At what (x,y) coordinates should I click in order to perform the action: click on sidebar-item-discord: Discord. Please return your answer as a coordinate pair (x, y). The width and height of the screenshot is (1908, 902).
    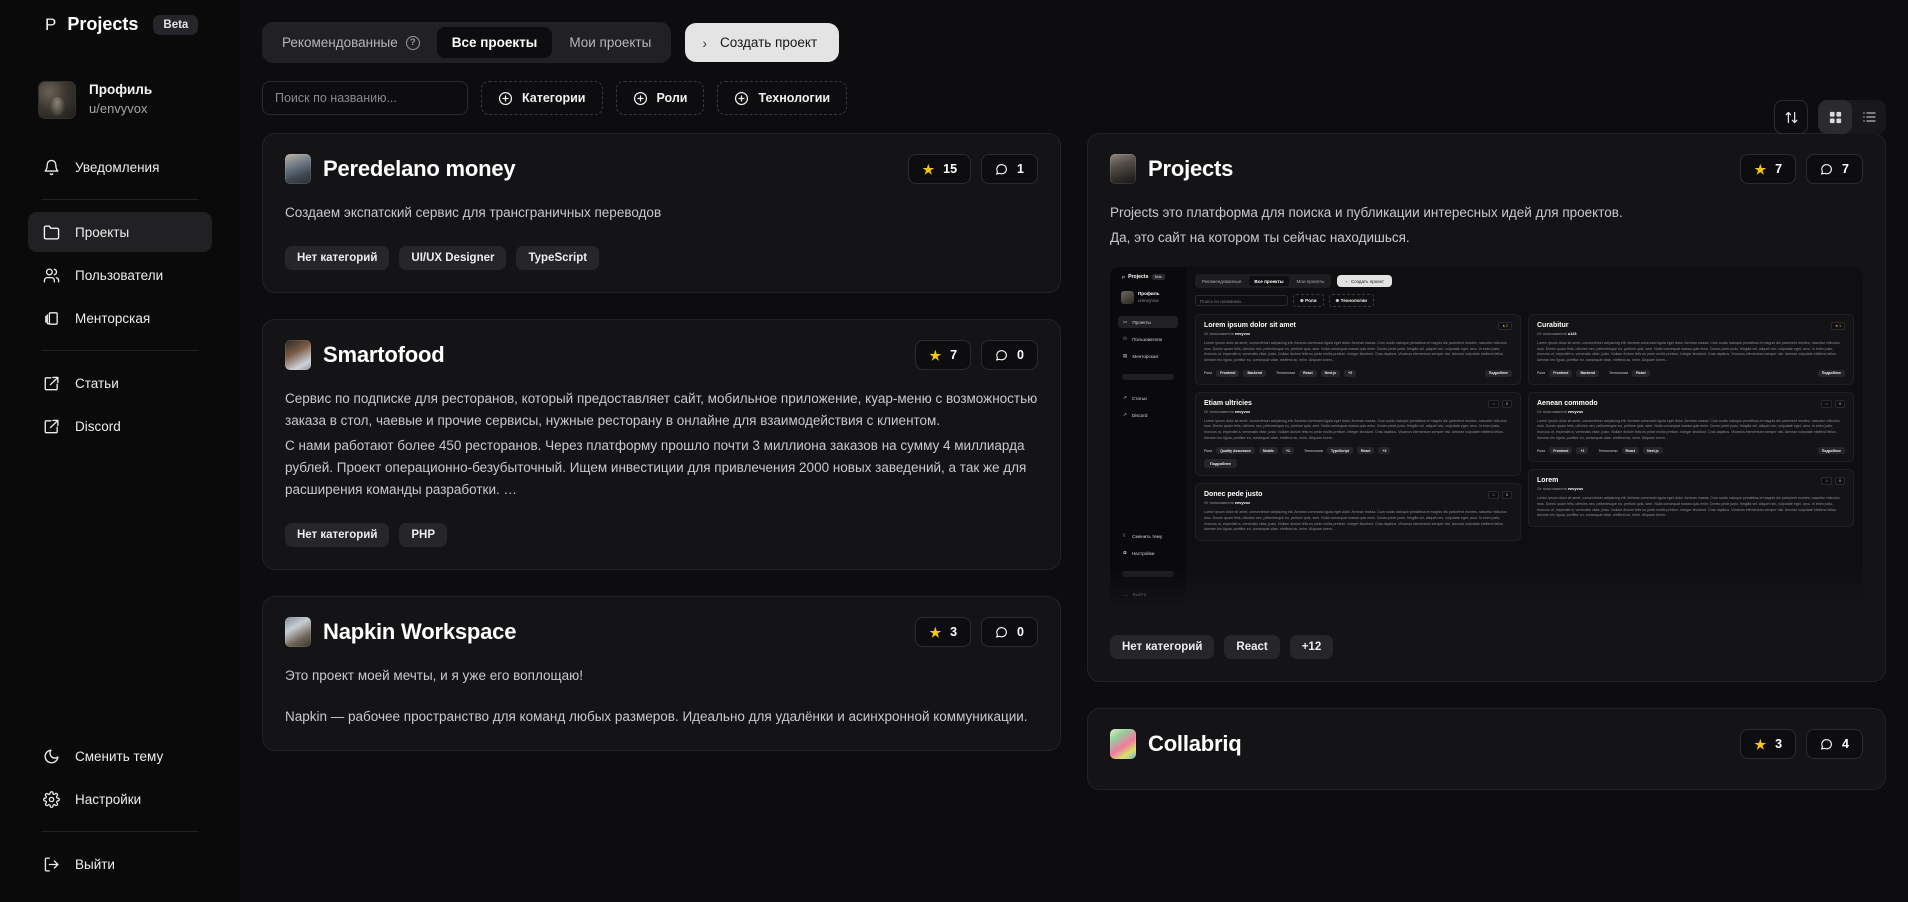
    Looking at the image, I should click on (120, 426).